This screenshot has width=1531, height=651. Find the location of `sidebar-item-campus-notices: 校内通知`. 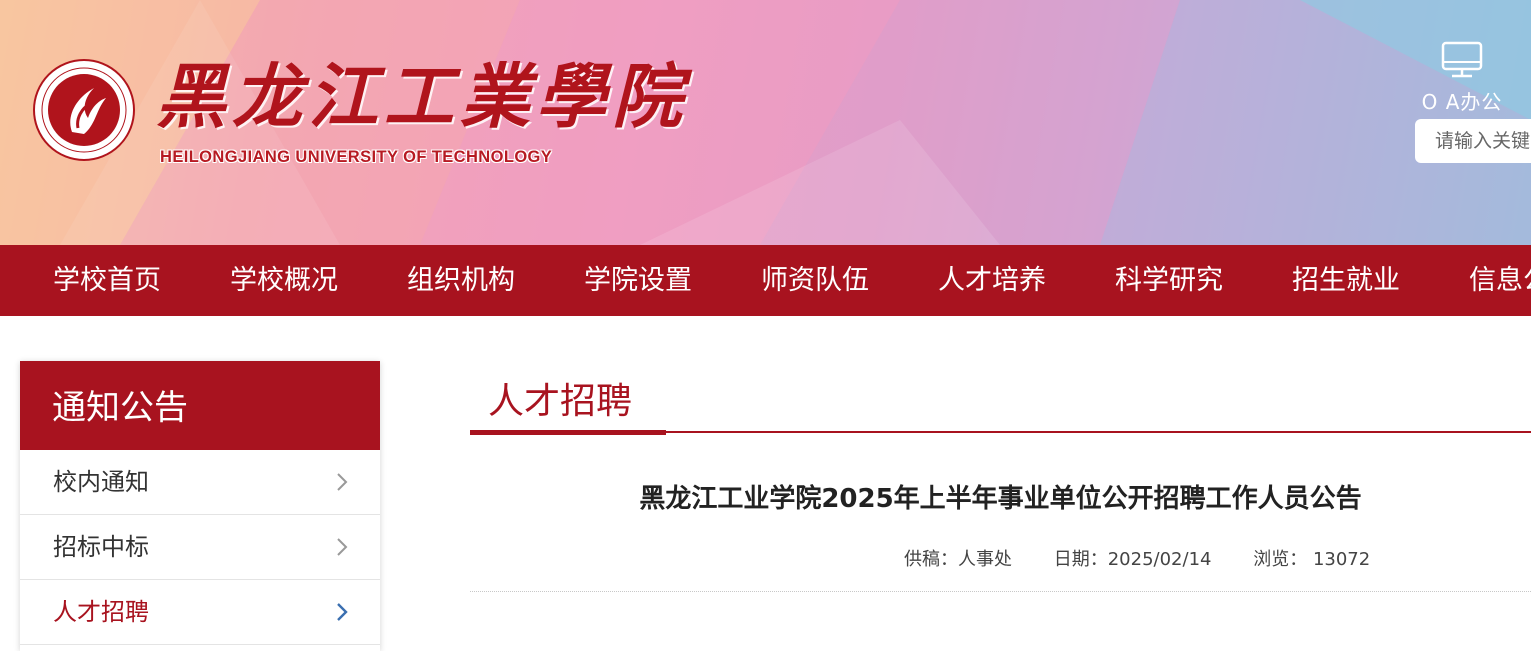

sidebar-item-campus-notices: 校内通知 is located at coordinates (200, 482).